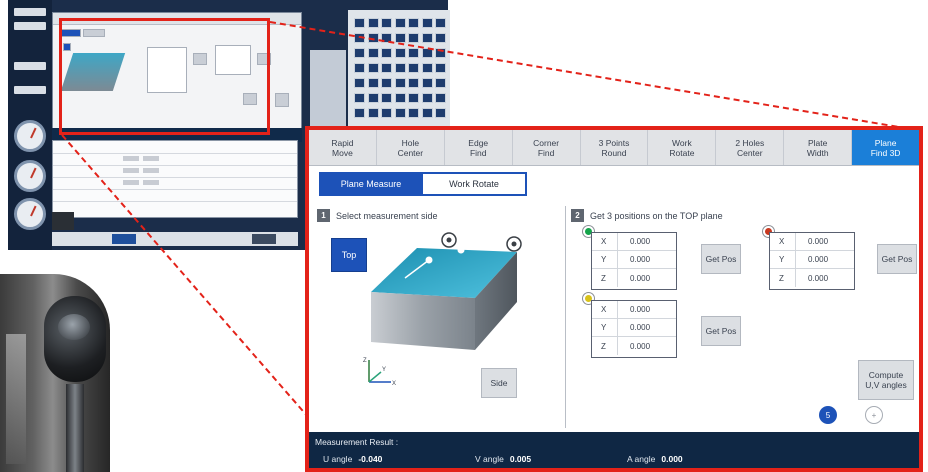  Describe the element at coordinates (164, 76) in the screenshot. I see `zoom-source-highlight` at that location.